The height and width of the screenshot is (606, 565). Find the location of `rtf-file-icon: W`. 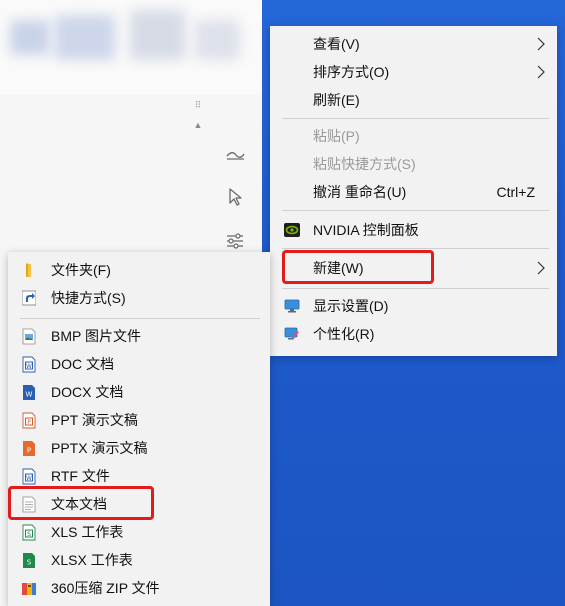

rtf-file-icon: W is located at coordinates (29, 476).